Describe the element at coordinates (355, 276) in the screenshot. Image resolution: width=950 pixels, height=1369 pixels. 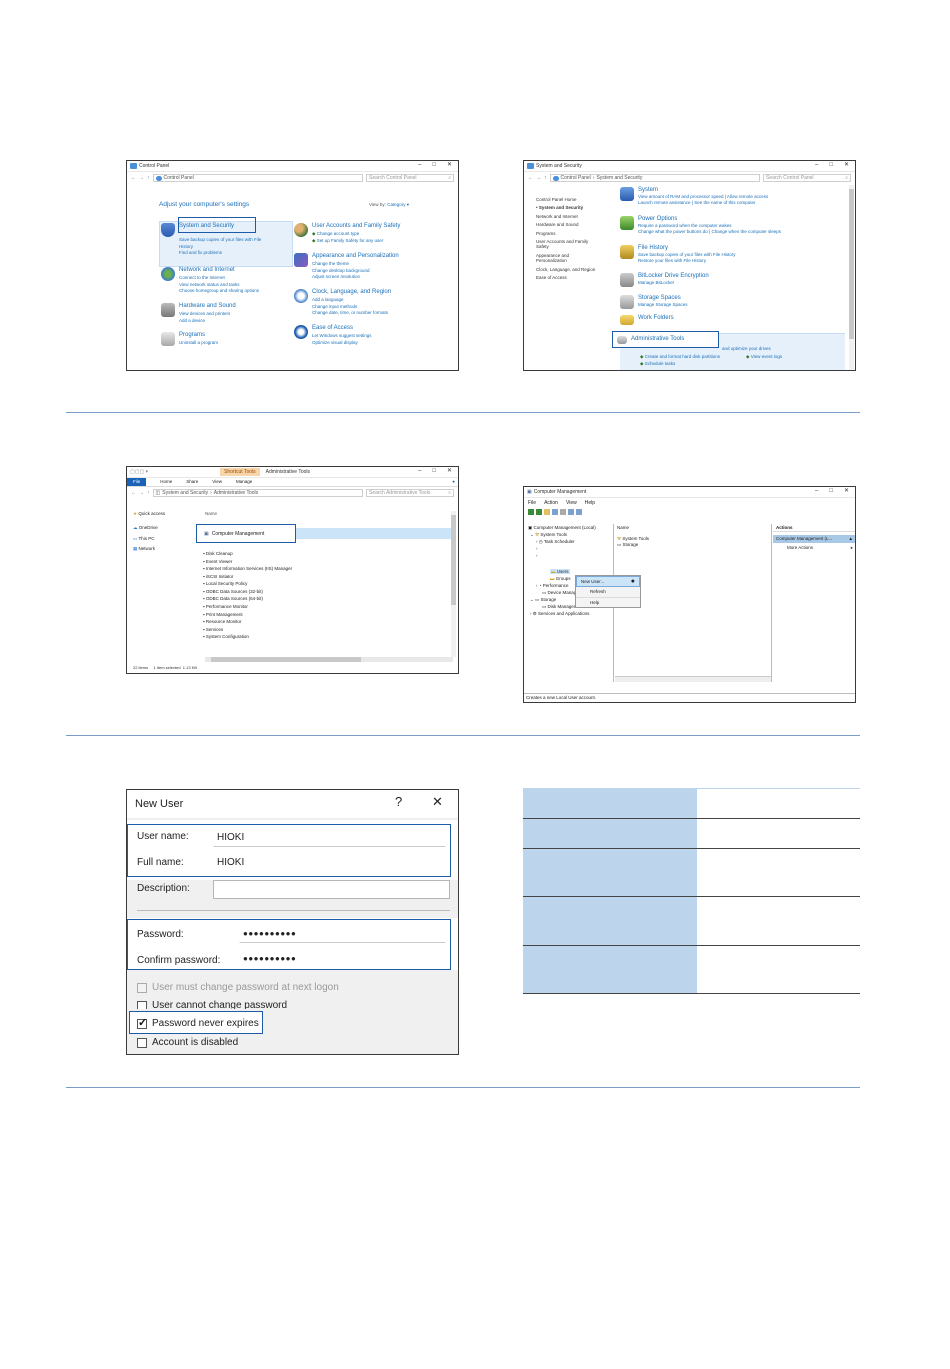
I see `category-link: Adjust screen resolution` at that location.